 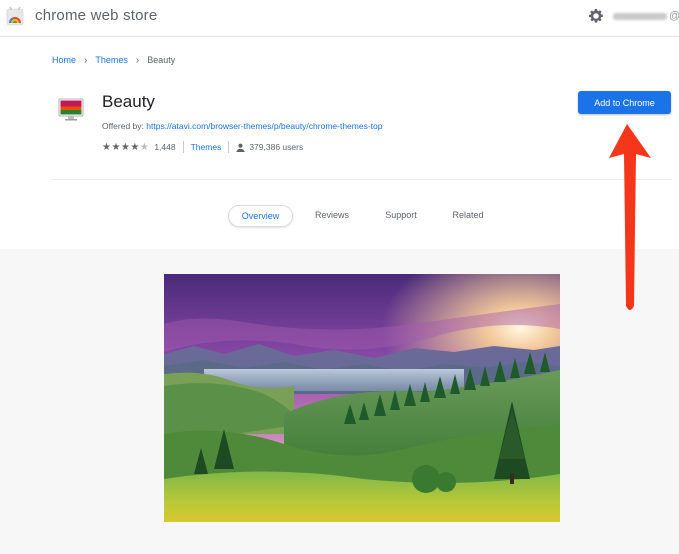 I want to click on breadcrumb-current: Beauty, so click(x=161, y=60).